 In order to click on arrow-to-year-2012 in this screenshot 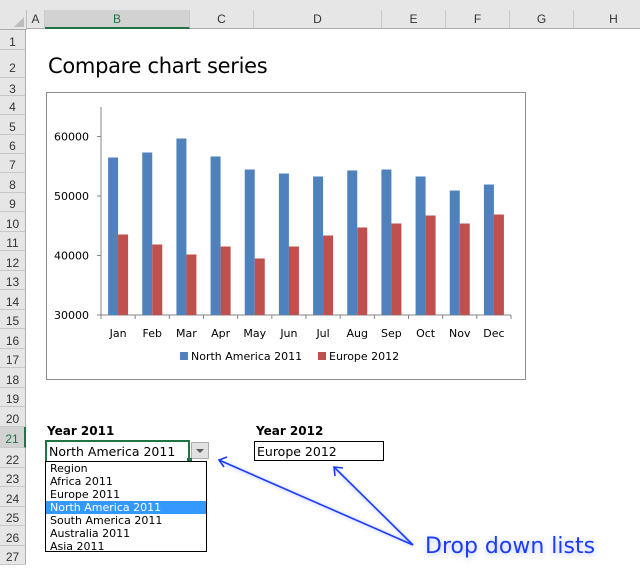, I will do `click(373, 506)`.